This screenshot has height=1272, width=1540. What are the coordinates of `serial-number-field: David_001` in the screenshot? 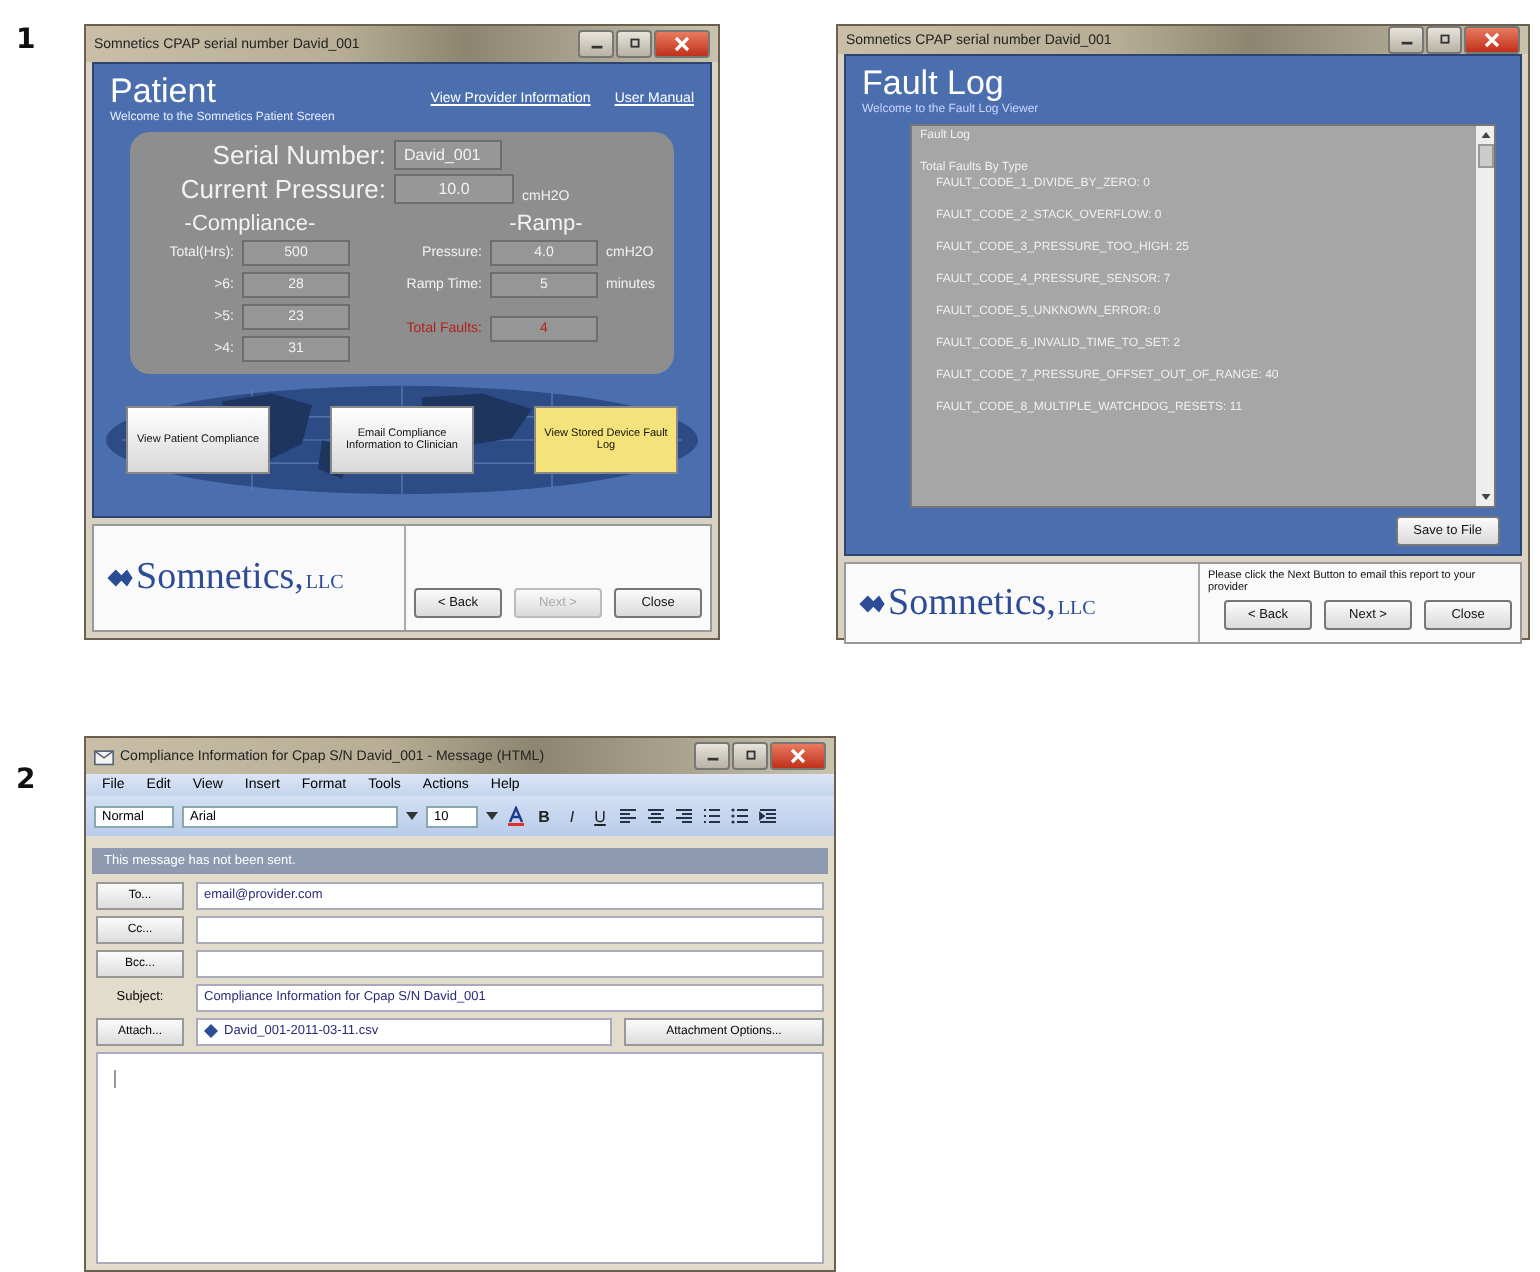 It's located at (448, 155).